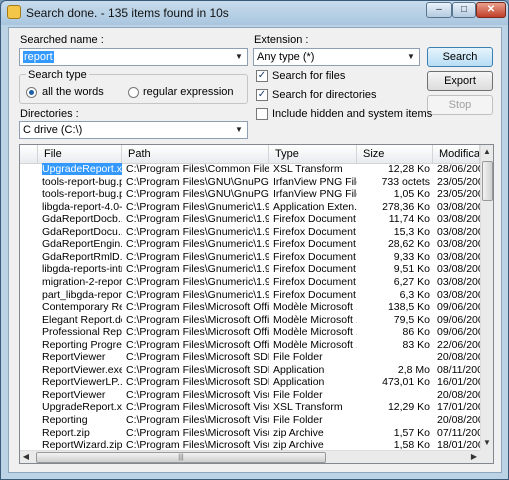 The width and height of the screenshot is (509, 480). What do you see at coordinates (474, 456) in the screenshot?
I see `scroll-right-icon: ▶` at bounding box center [474, 456].